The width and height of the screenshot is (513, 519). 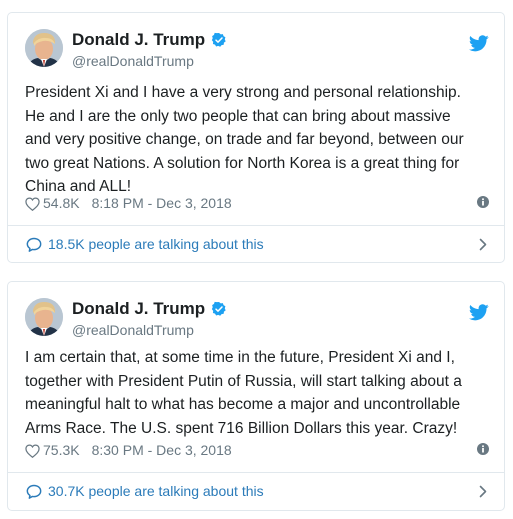 What do you see at coordinates (257, 452) in the screenshot?
I see `tweet-meta: 75.3K 8:30 PM - Dec 3, 2018` at bounding box center [257, 452].